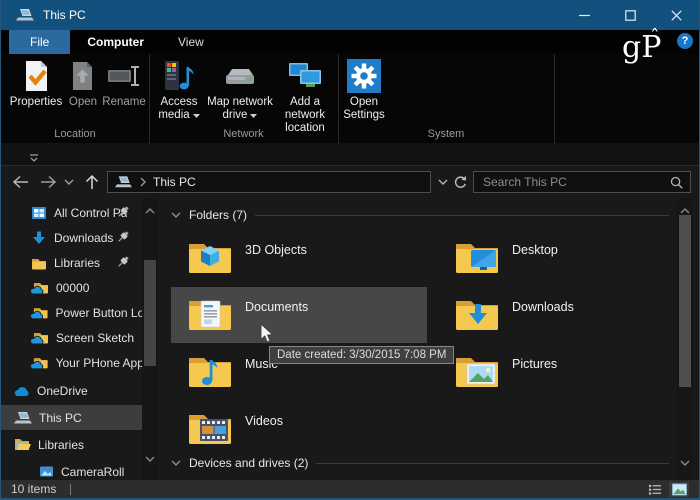 The image size is (700, 500). Describe the element at coordinates (566, 372) in the screenshot. I see `folder-tile-pictures: Pictures` at that location.